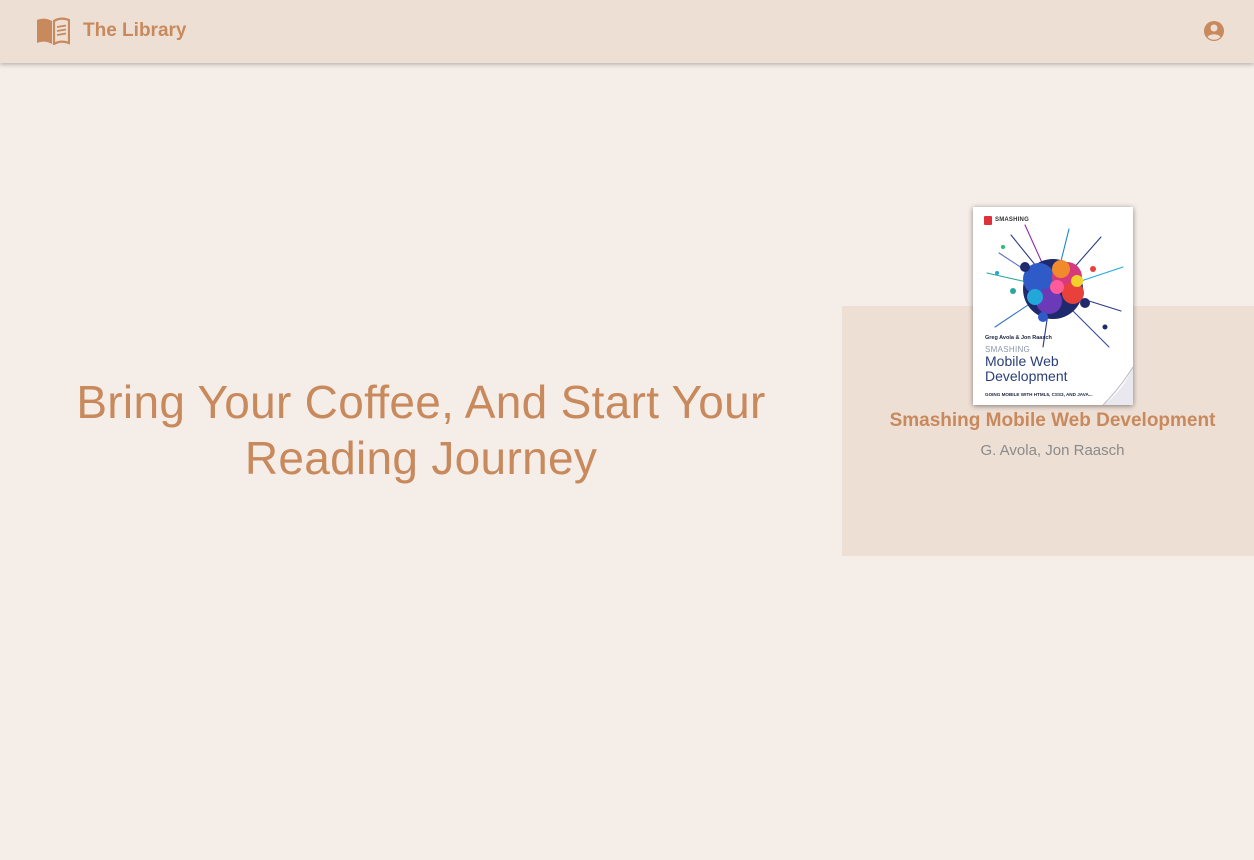 The width and height of the screenshot is (1254, 860). I want to click on cover-publisher: SMASHING, so click(1012, 220).